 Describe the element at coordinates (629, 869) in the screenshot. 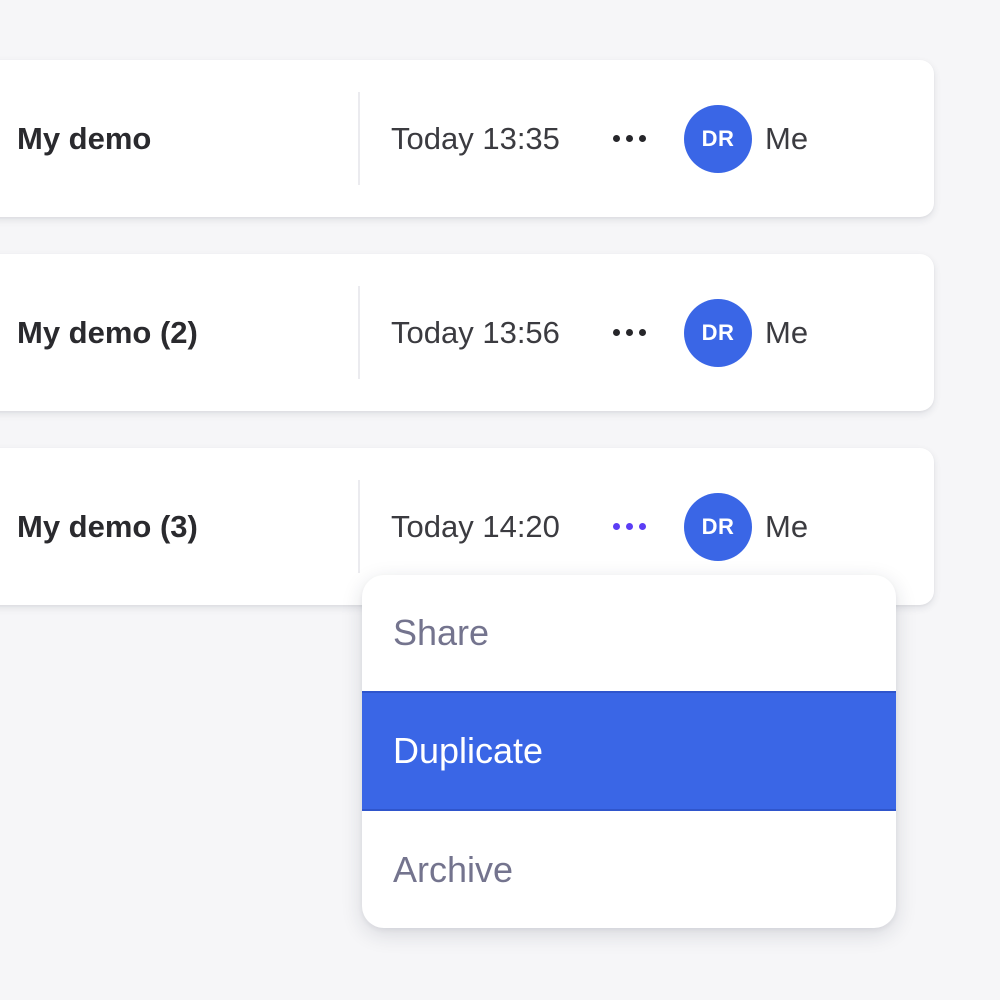

I see `menu-item-archive: Archive` at that location.